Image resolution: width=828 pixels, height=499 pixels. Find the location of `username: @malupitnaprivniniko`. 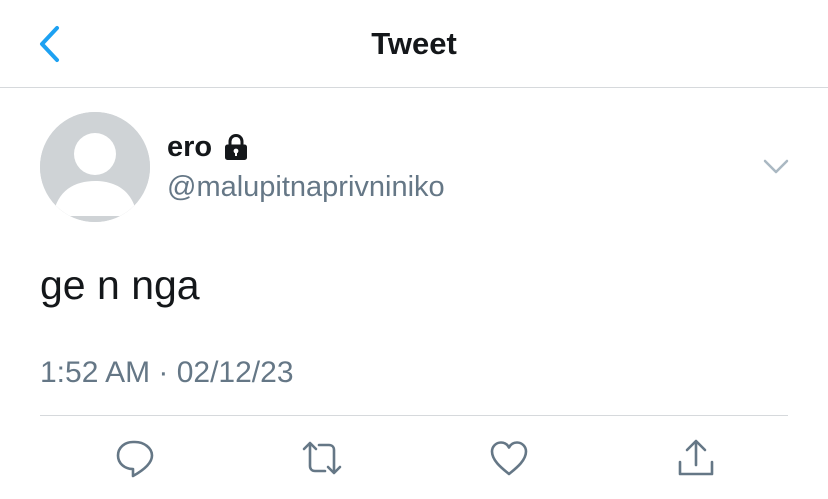

username: @malupitnaprivniniko is located at coordinates (306, 187).